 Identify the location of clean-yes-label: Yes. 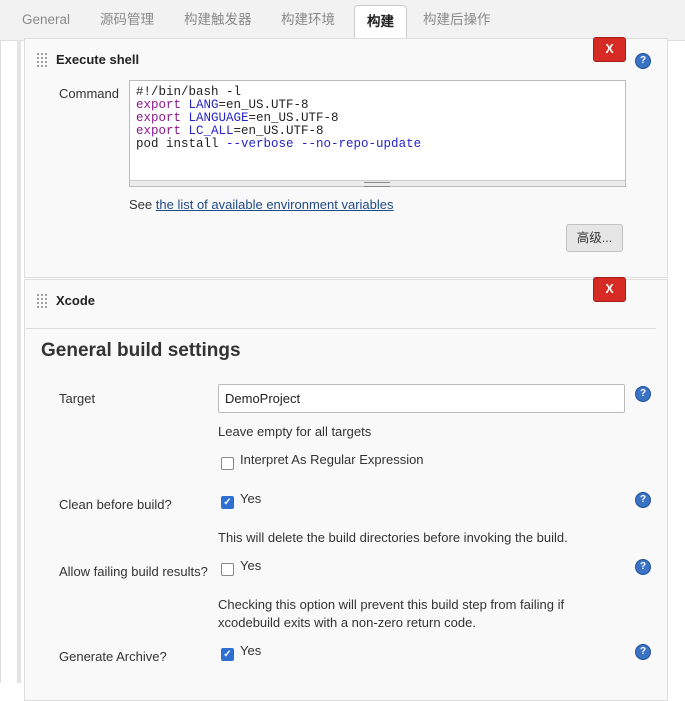
(251, 498).